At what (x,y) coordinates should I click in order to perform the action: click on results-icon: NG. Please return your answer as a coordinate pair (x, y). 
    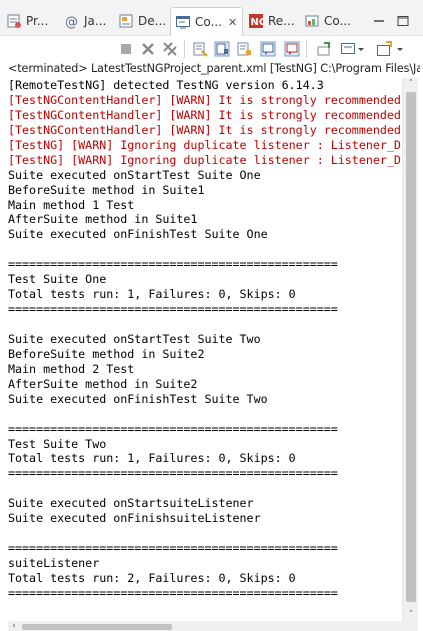
    Looking at the image, I should click on (257, 21).